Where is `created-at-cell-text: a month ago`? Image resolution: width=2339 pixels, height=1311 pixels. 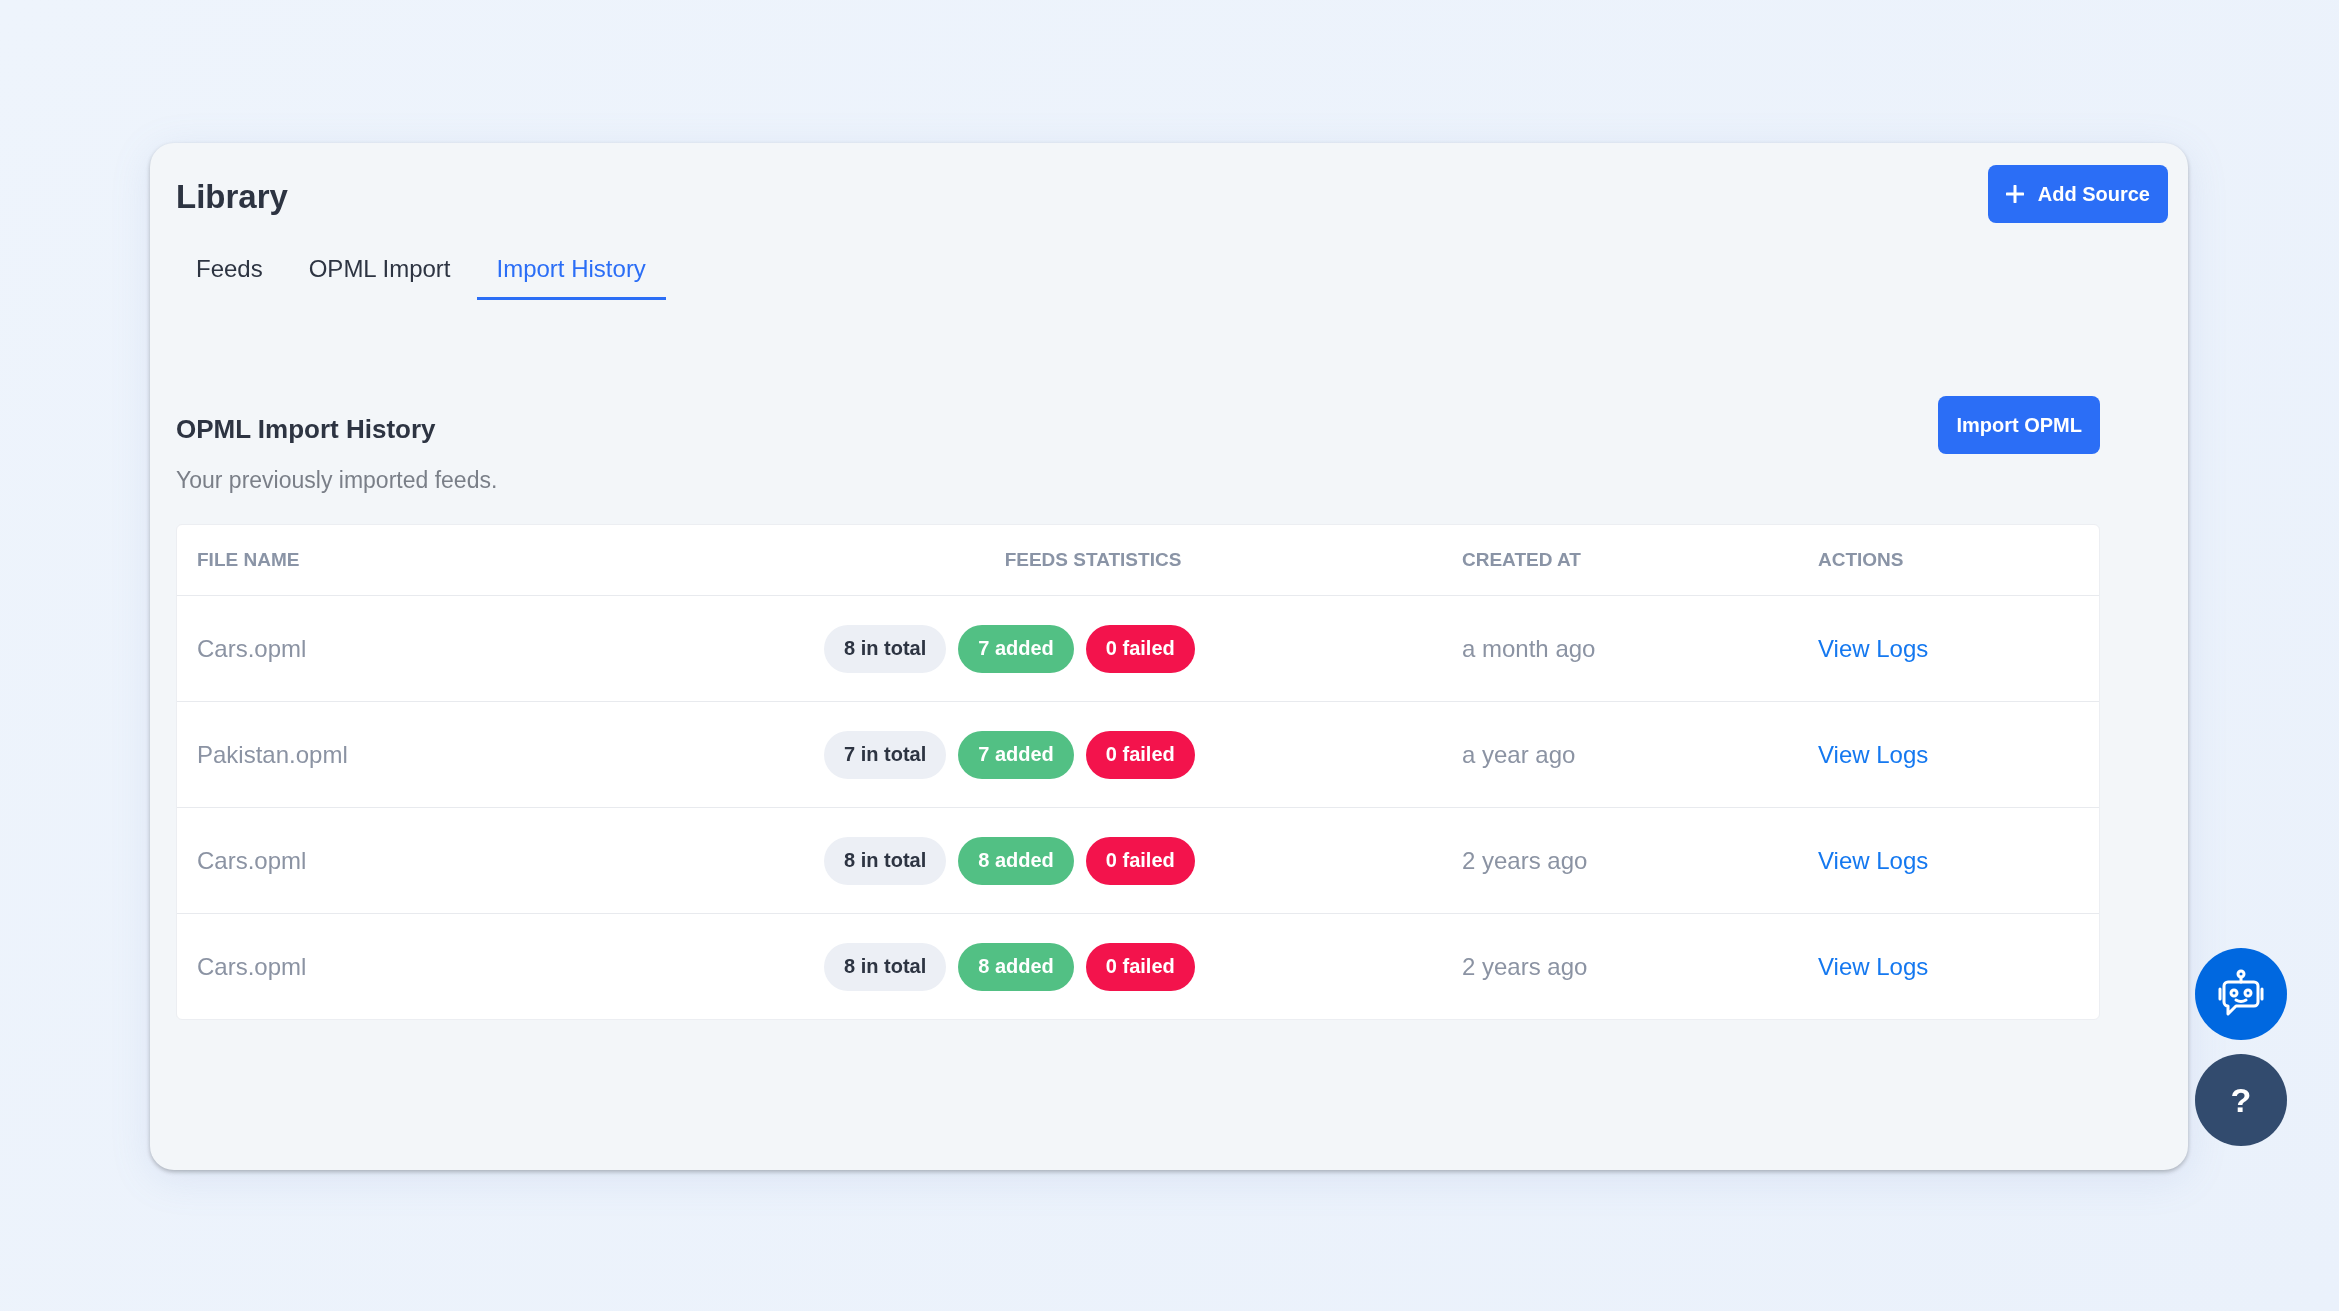
created-at-cell-text: a month ago is located at coordinates (1529, 648).